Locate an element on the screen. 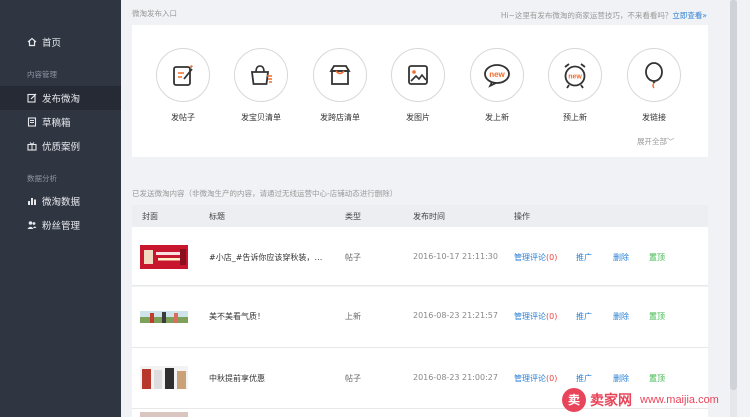  row-type: 上新 is located at coordinates (353, 316).